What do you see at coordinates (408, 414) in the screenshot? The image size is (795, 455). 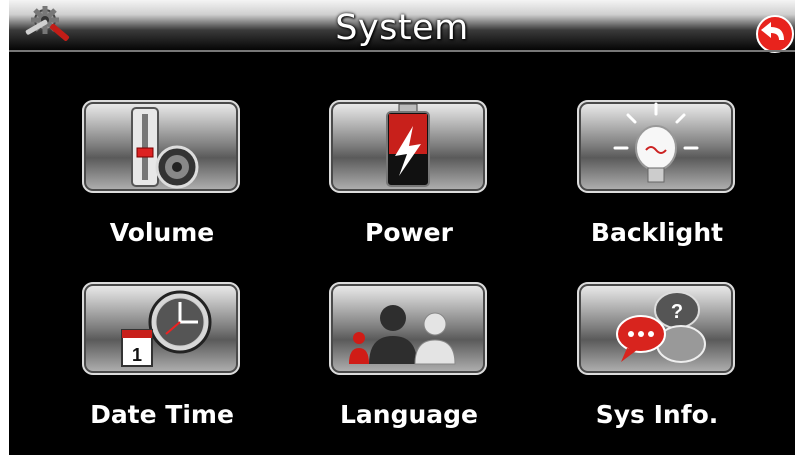 I see `language-label: Language` at bounding box center [408, 414].